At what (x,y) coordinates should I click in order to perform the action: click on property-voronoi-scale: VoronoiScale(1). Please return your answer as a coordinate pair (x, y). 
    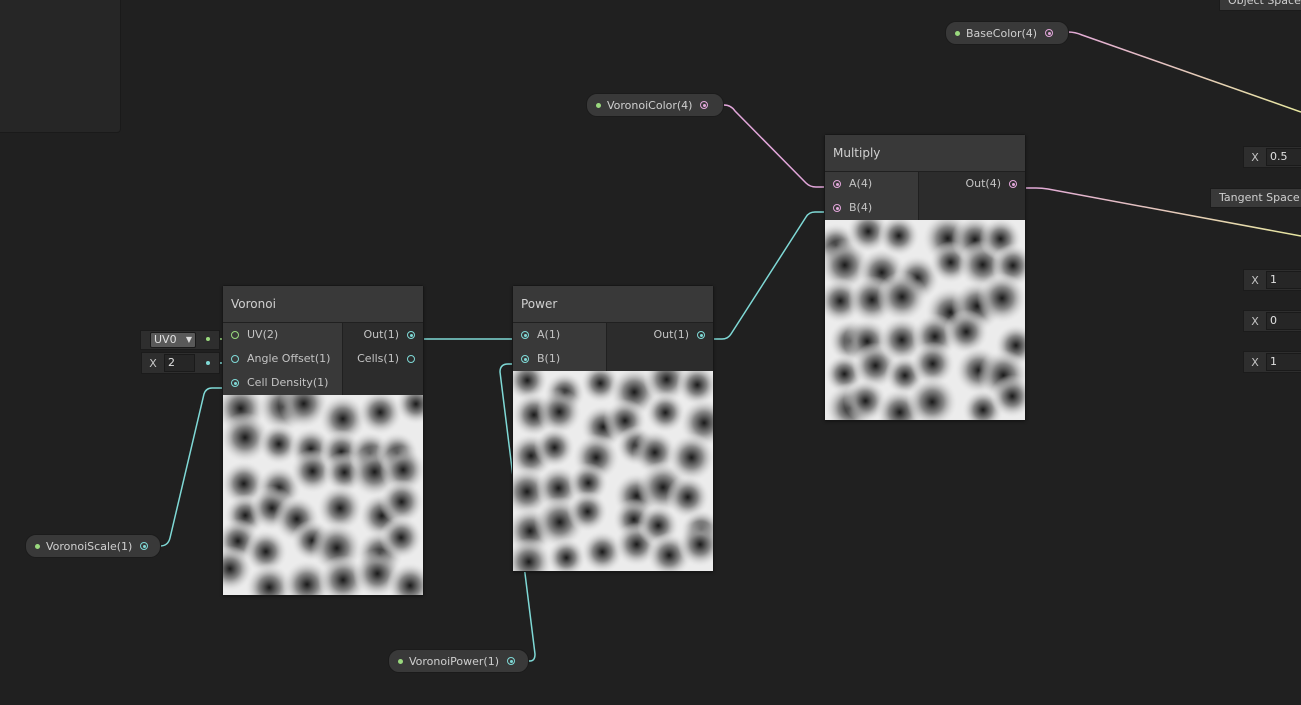
    Looking at the image, I should click on (93, 546).